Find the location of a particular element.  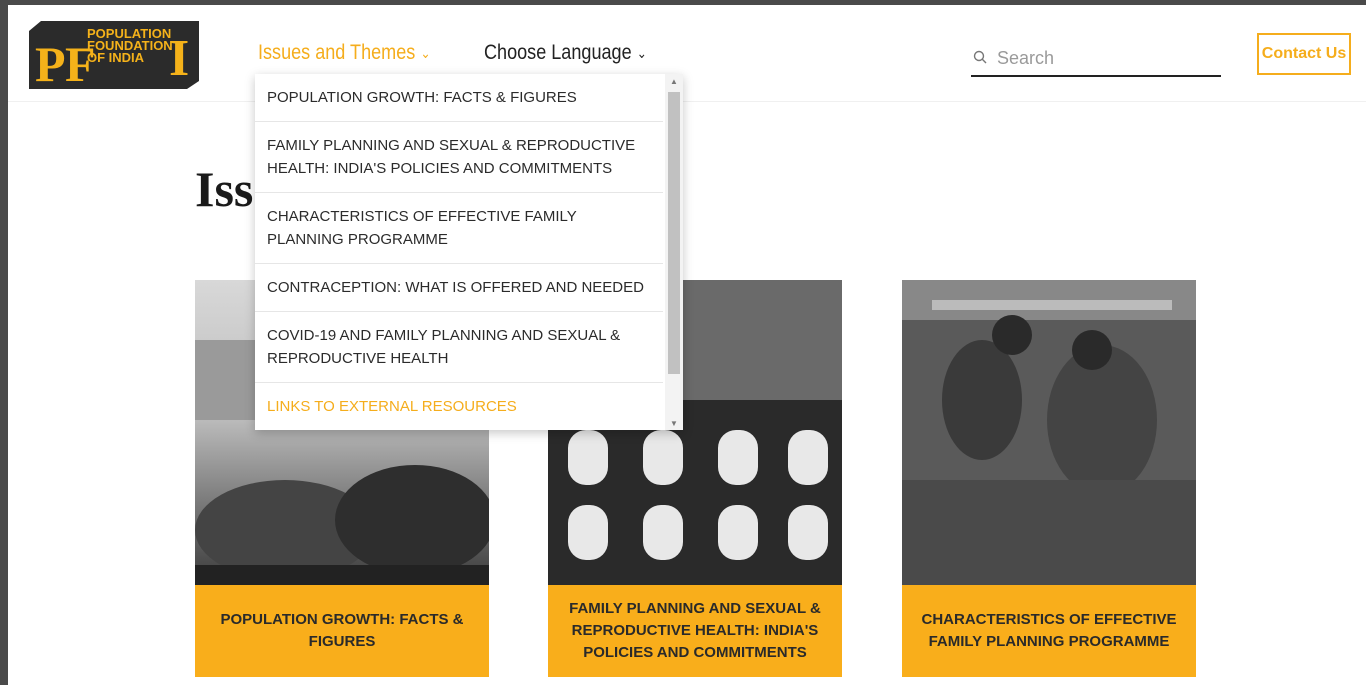

logo-line-3: OF INDIA is located at coordinates (116, 57).